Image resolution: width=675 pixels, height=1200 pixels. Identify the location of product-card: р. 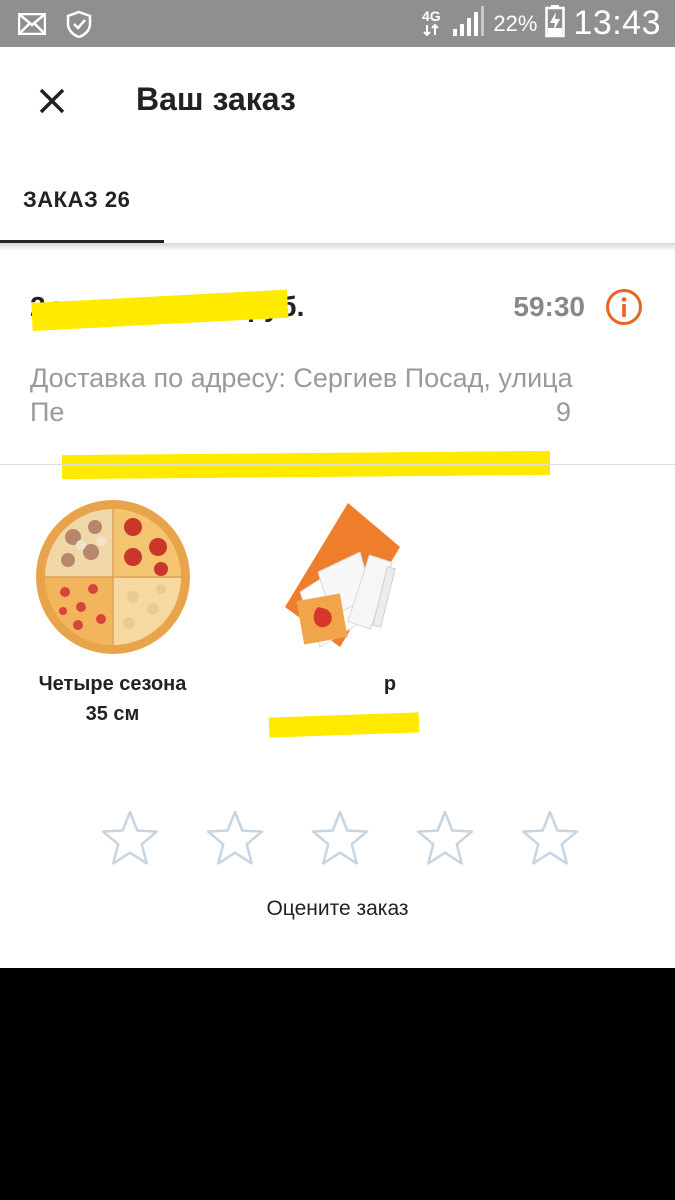
(340, 617).